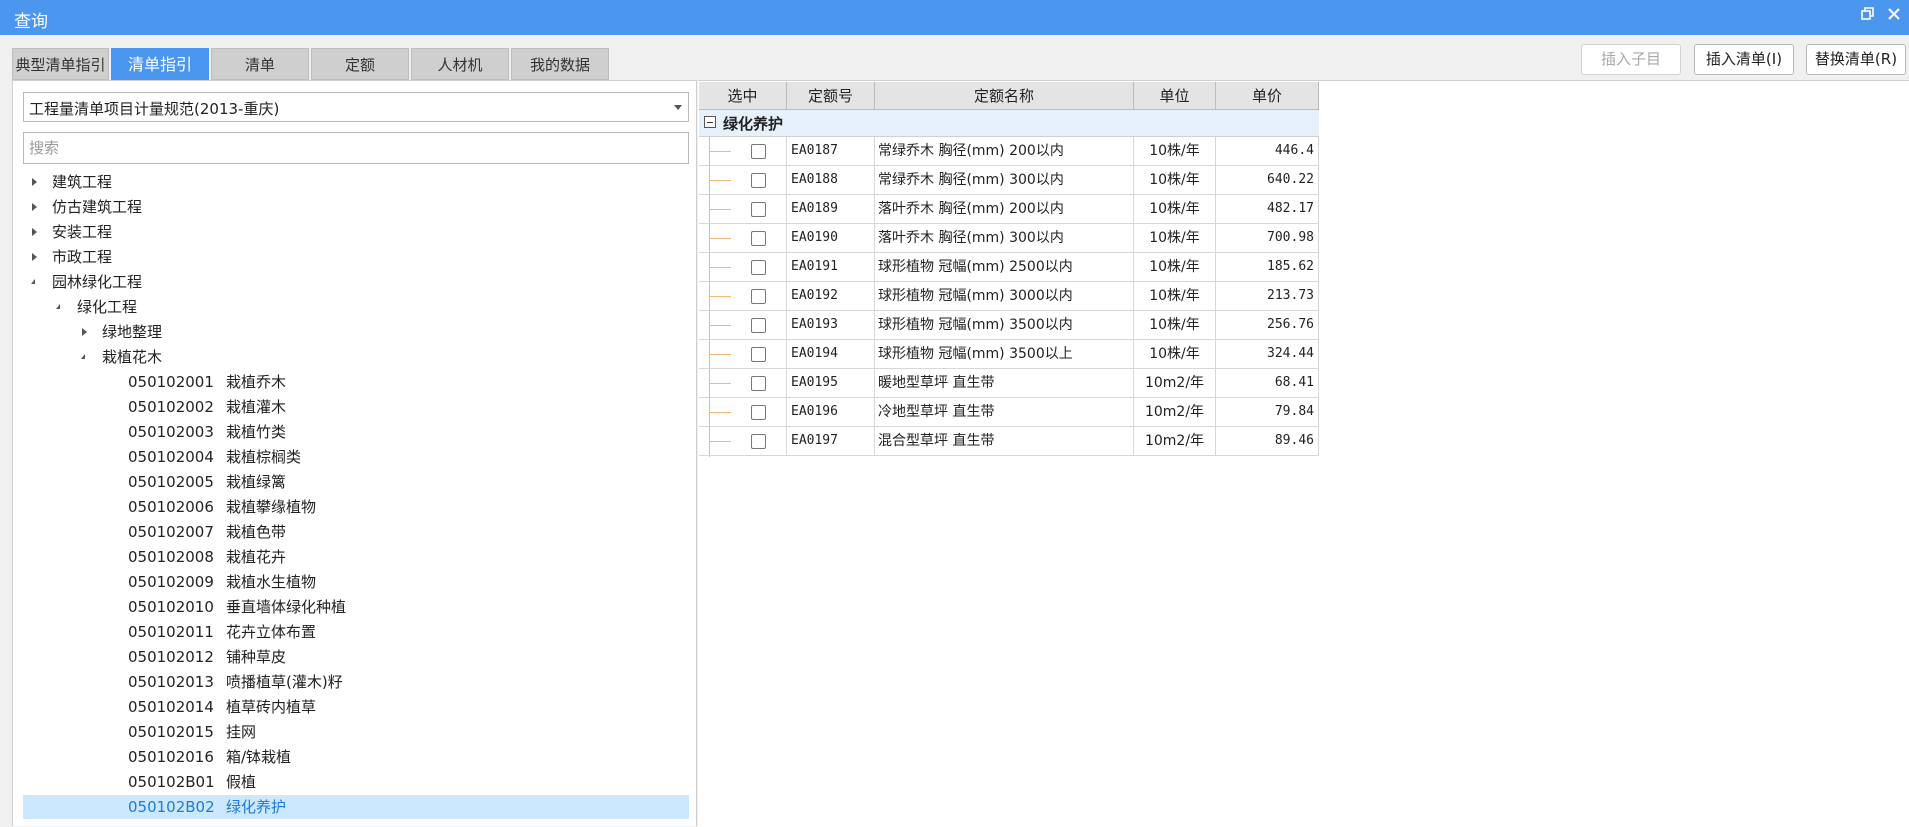 The image size is (1909, 827). What do you see at coordinates (831, 267) in the screenshot?
I see `quota-code-cell: EA0191` at bounding box center [831, 267].